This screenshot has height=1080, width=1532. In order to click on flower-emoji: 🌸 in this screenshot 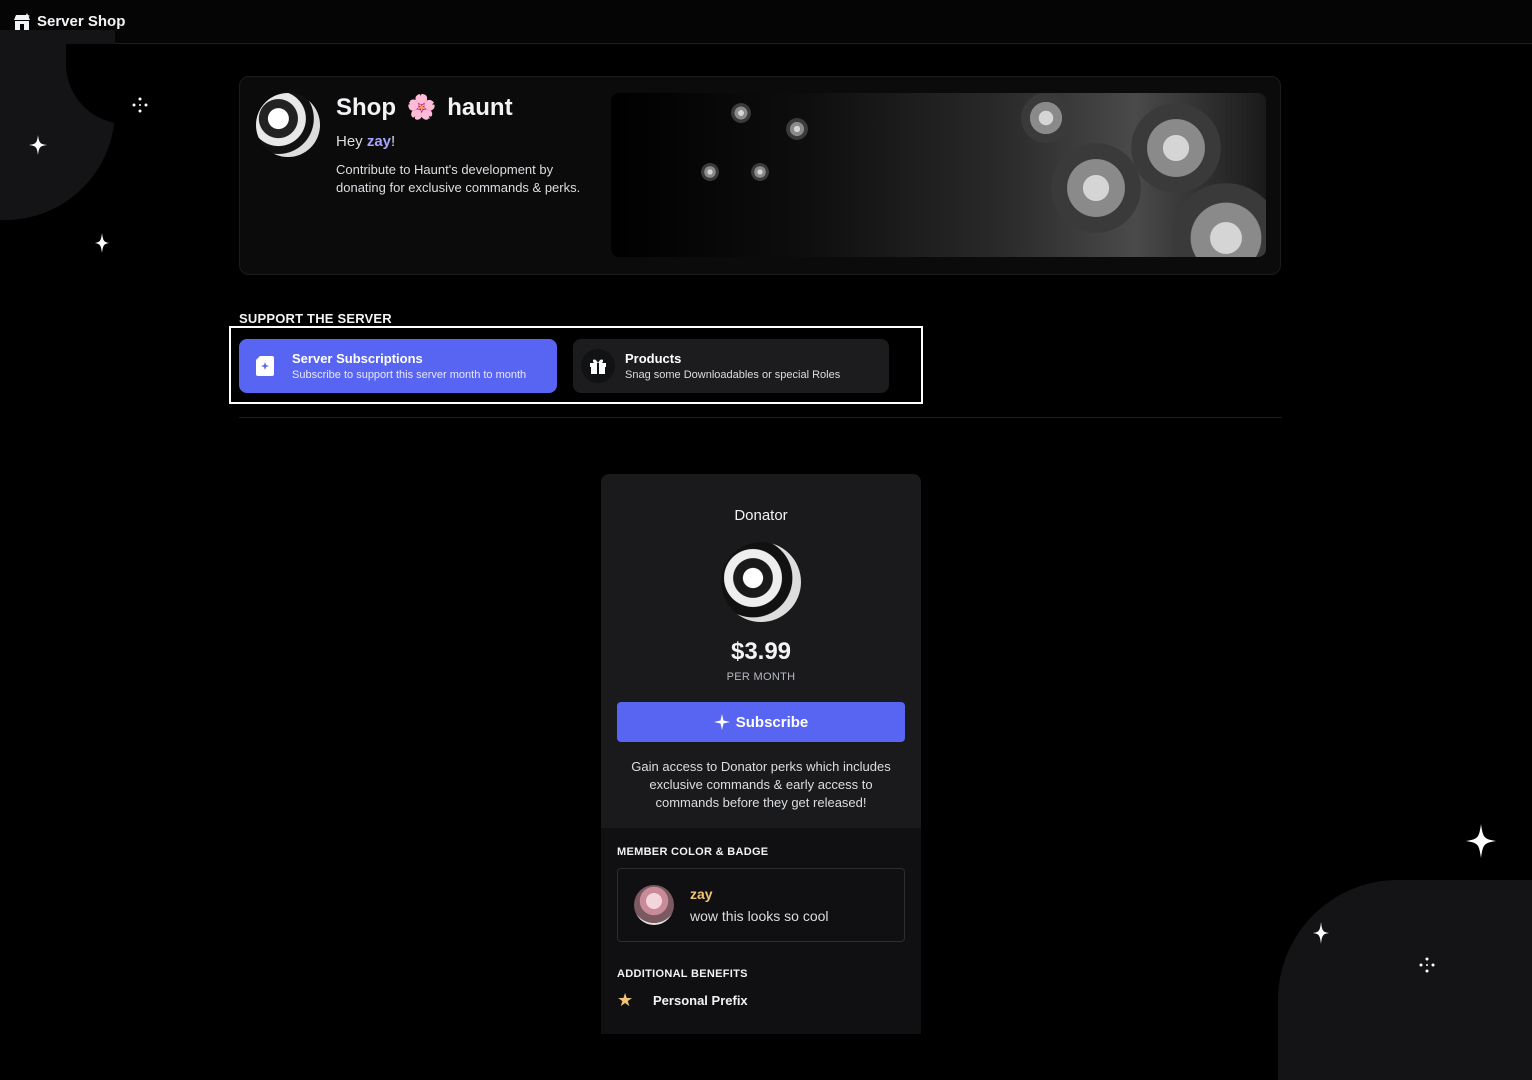, I will do `click(421, 107)`.